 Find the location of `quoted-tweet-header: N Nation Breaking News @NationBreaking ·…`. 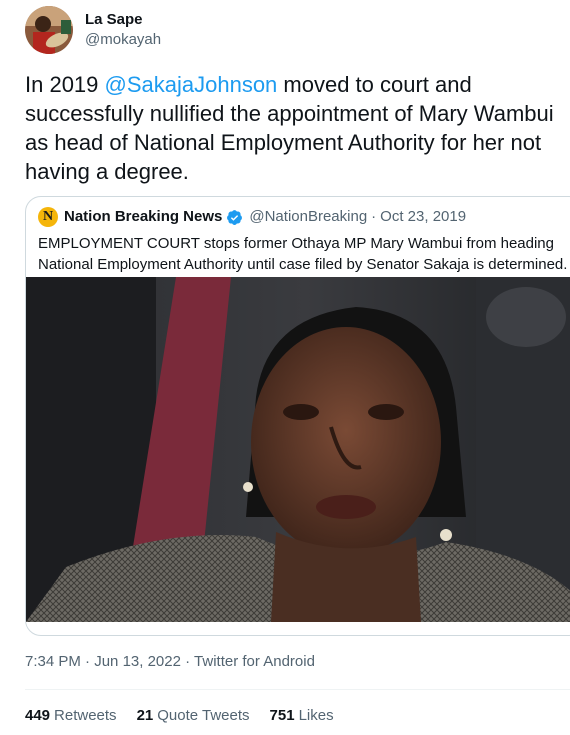

quoted-tweet-header: N Nation Breaking News @NationBreaking ·… is located at coordinates (252, 217).